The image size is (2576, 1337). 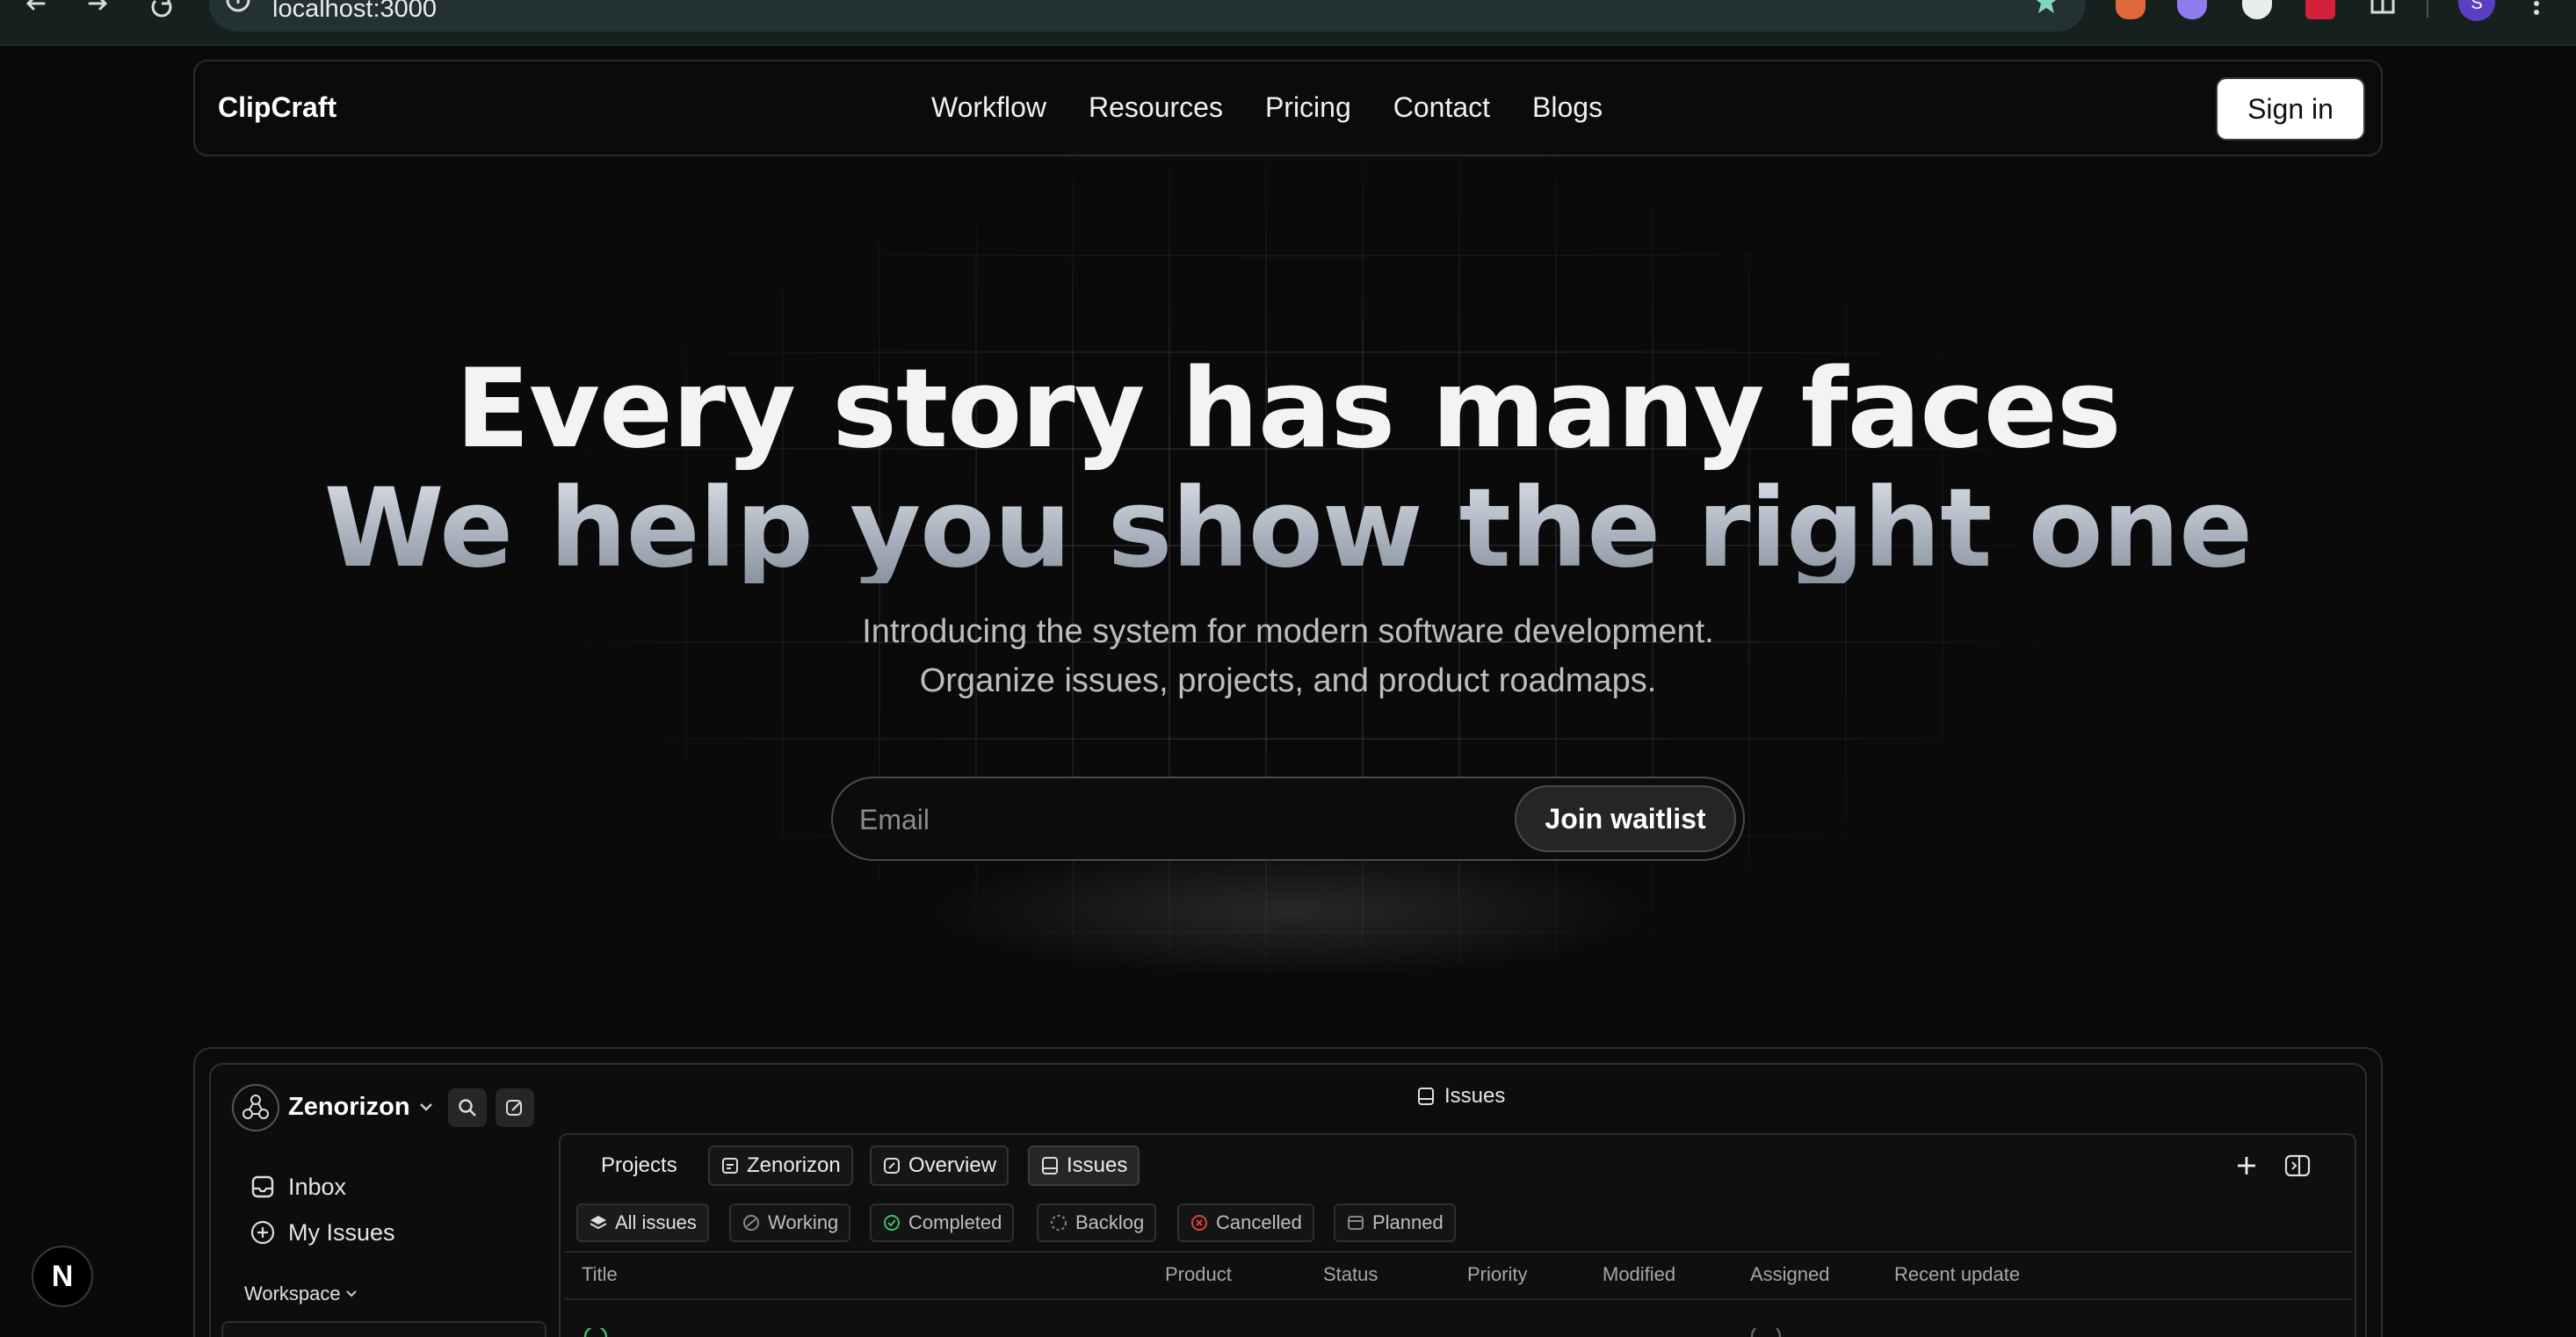 What do you see at coordinates (656, 1222) in the screenshot?
I see `filter-label: All issues` at bounding box center [656, 1222].